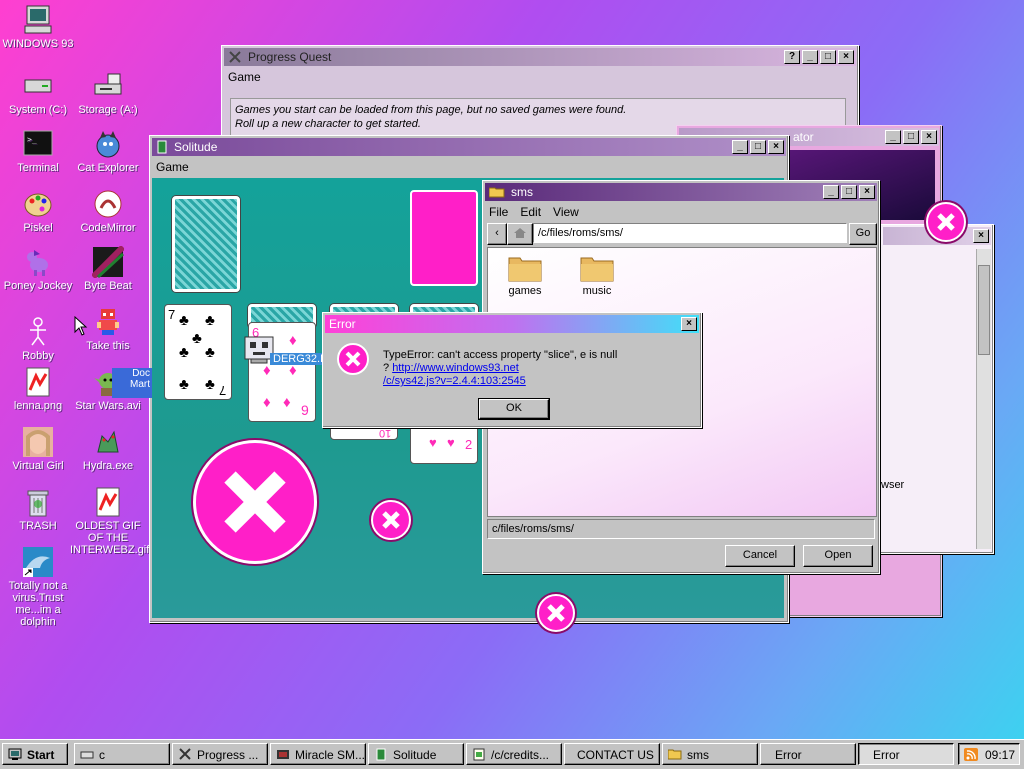  What do you see at coordinates (38, 389) in the screenshot?
I see `desktop-icon-lenna: lenna.png` at bounding box center [38, 389].